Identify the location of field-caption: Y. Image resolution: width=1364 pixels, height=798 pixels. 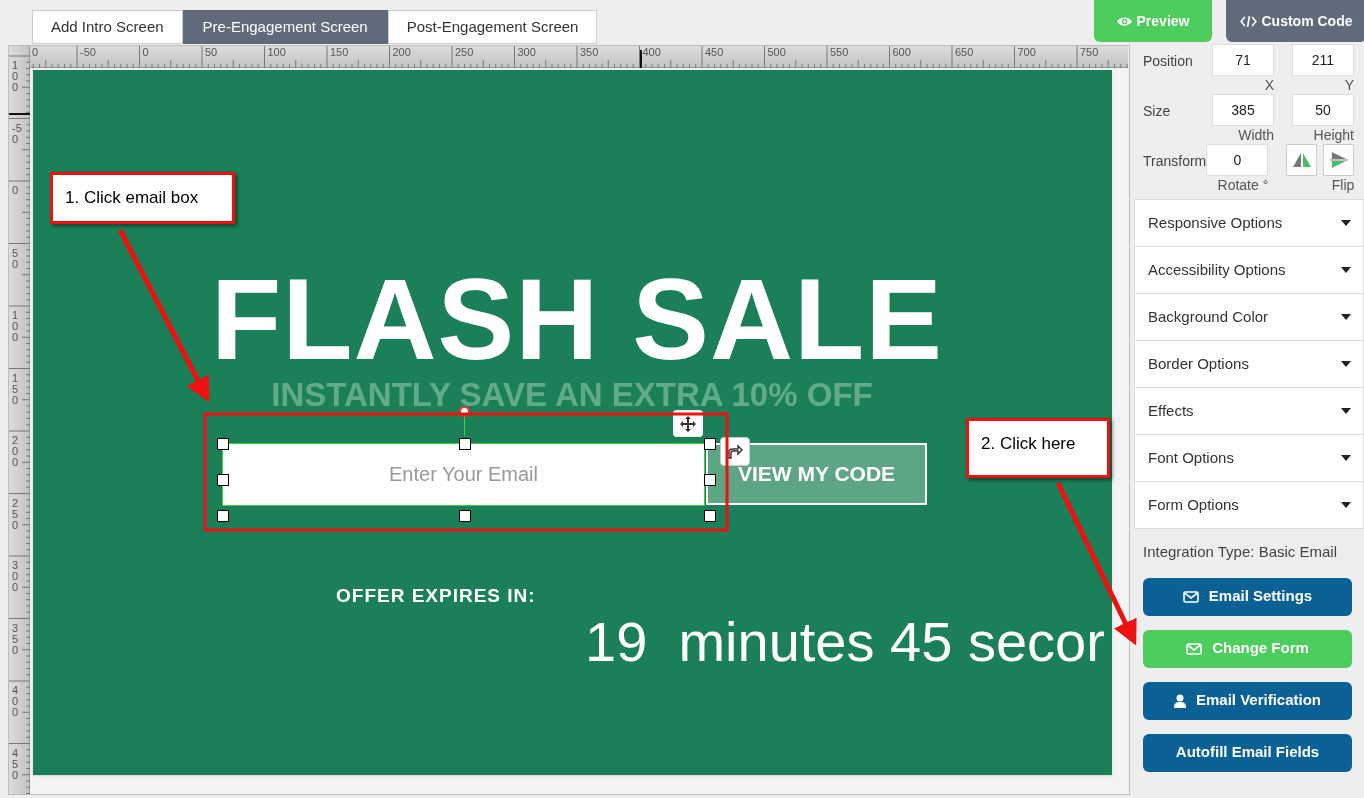
(1349, 85).